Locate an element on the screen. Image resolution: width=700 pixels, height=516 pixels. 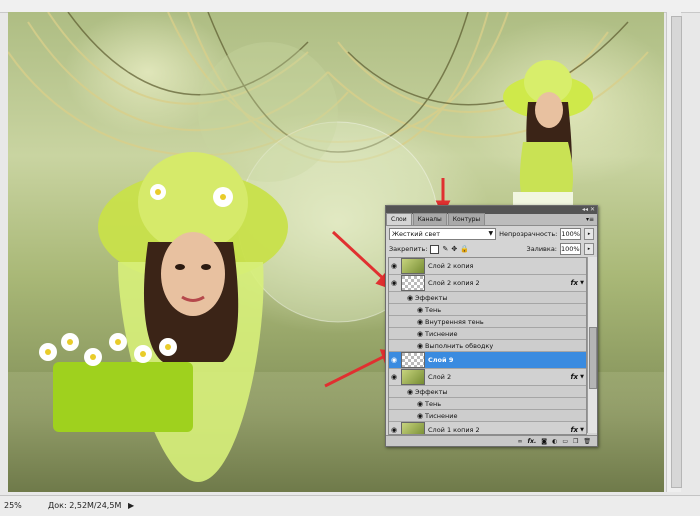
layer-row-selected: ◉ Слой 9 is located at coordinates (487, 360).